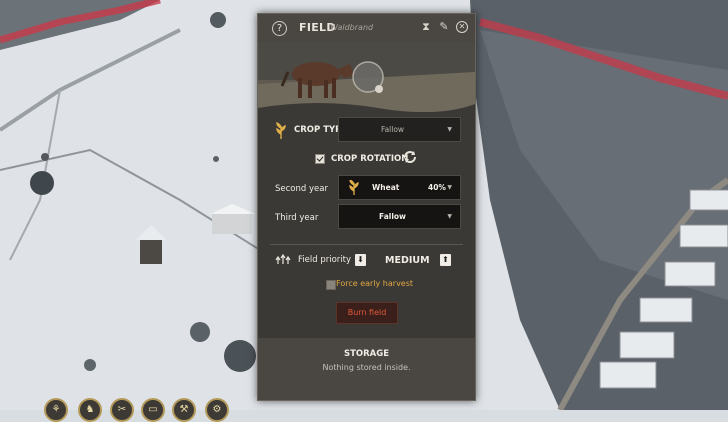 Image resolution: width=728 pixels, height=422 pixels. What do you see at coordinates (320, 159) in the screenshot?
I see `crop-rotation-checkbox` at bounding box center [320, 159].